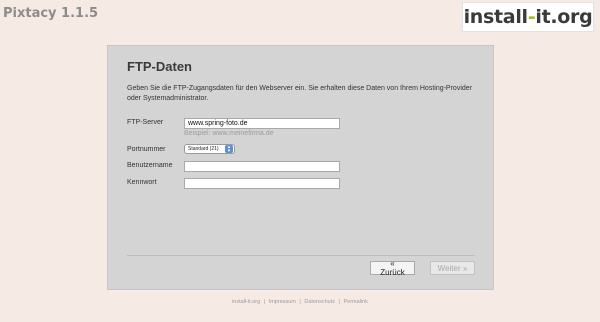 The height and width of the screenshot is (322, 600). What do you see at coordinates (319, 302) in the screenshot?
I see `footer-link-datenschutz: Datenschutz` at bounding box center [319, 302].